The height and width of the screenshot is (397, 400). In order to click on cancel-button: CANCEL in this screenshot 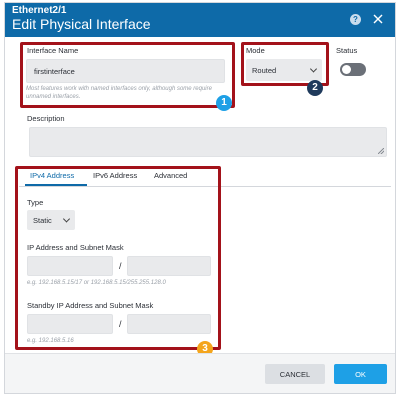, I will do `click(295, 374)`.